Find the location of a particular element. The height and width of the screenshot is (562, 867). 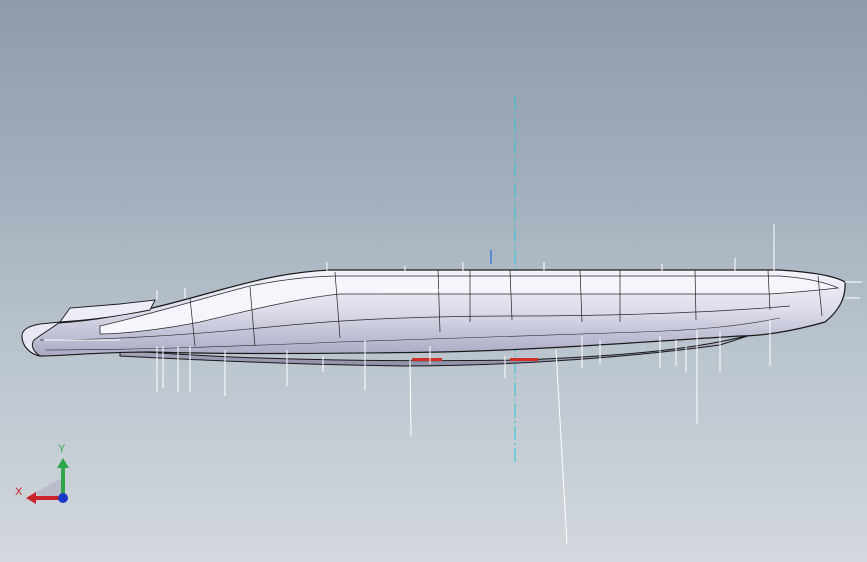

orientation-triad is located at coordinates (47, 481).